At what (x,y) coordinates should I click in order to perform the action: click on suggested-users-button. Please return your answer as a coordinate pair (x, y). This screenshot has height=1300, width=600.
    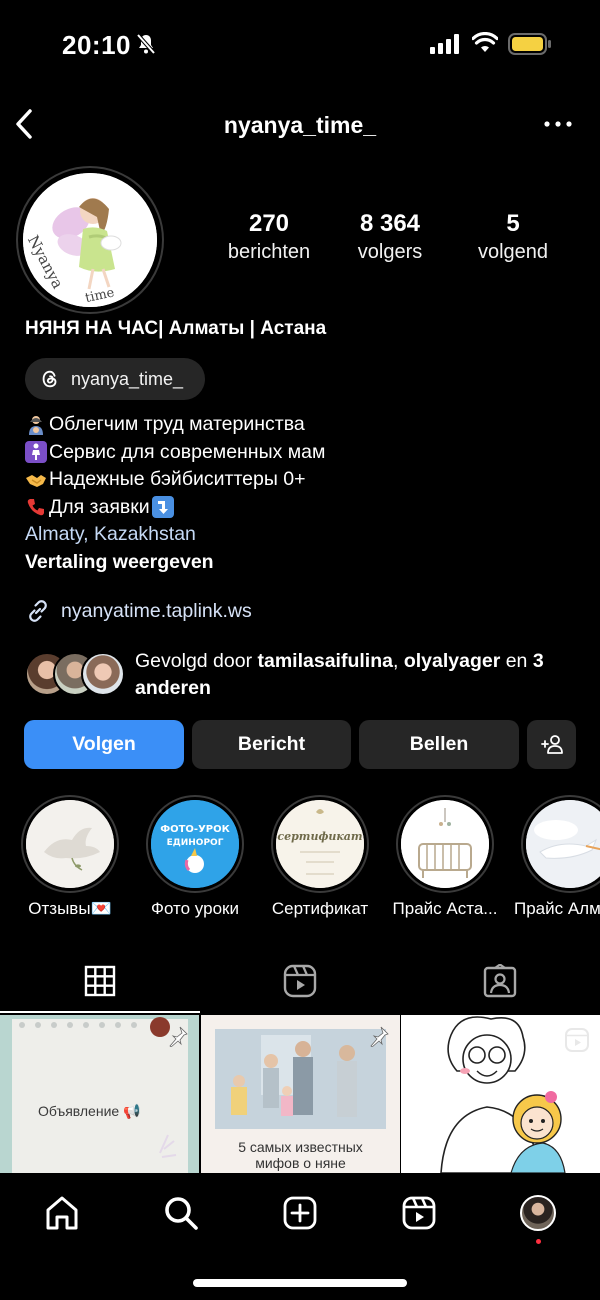
    Looking at the image, I should click on (551, 744).